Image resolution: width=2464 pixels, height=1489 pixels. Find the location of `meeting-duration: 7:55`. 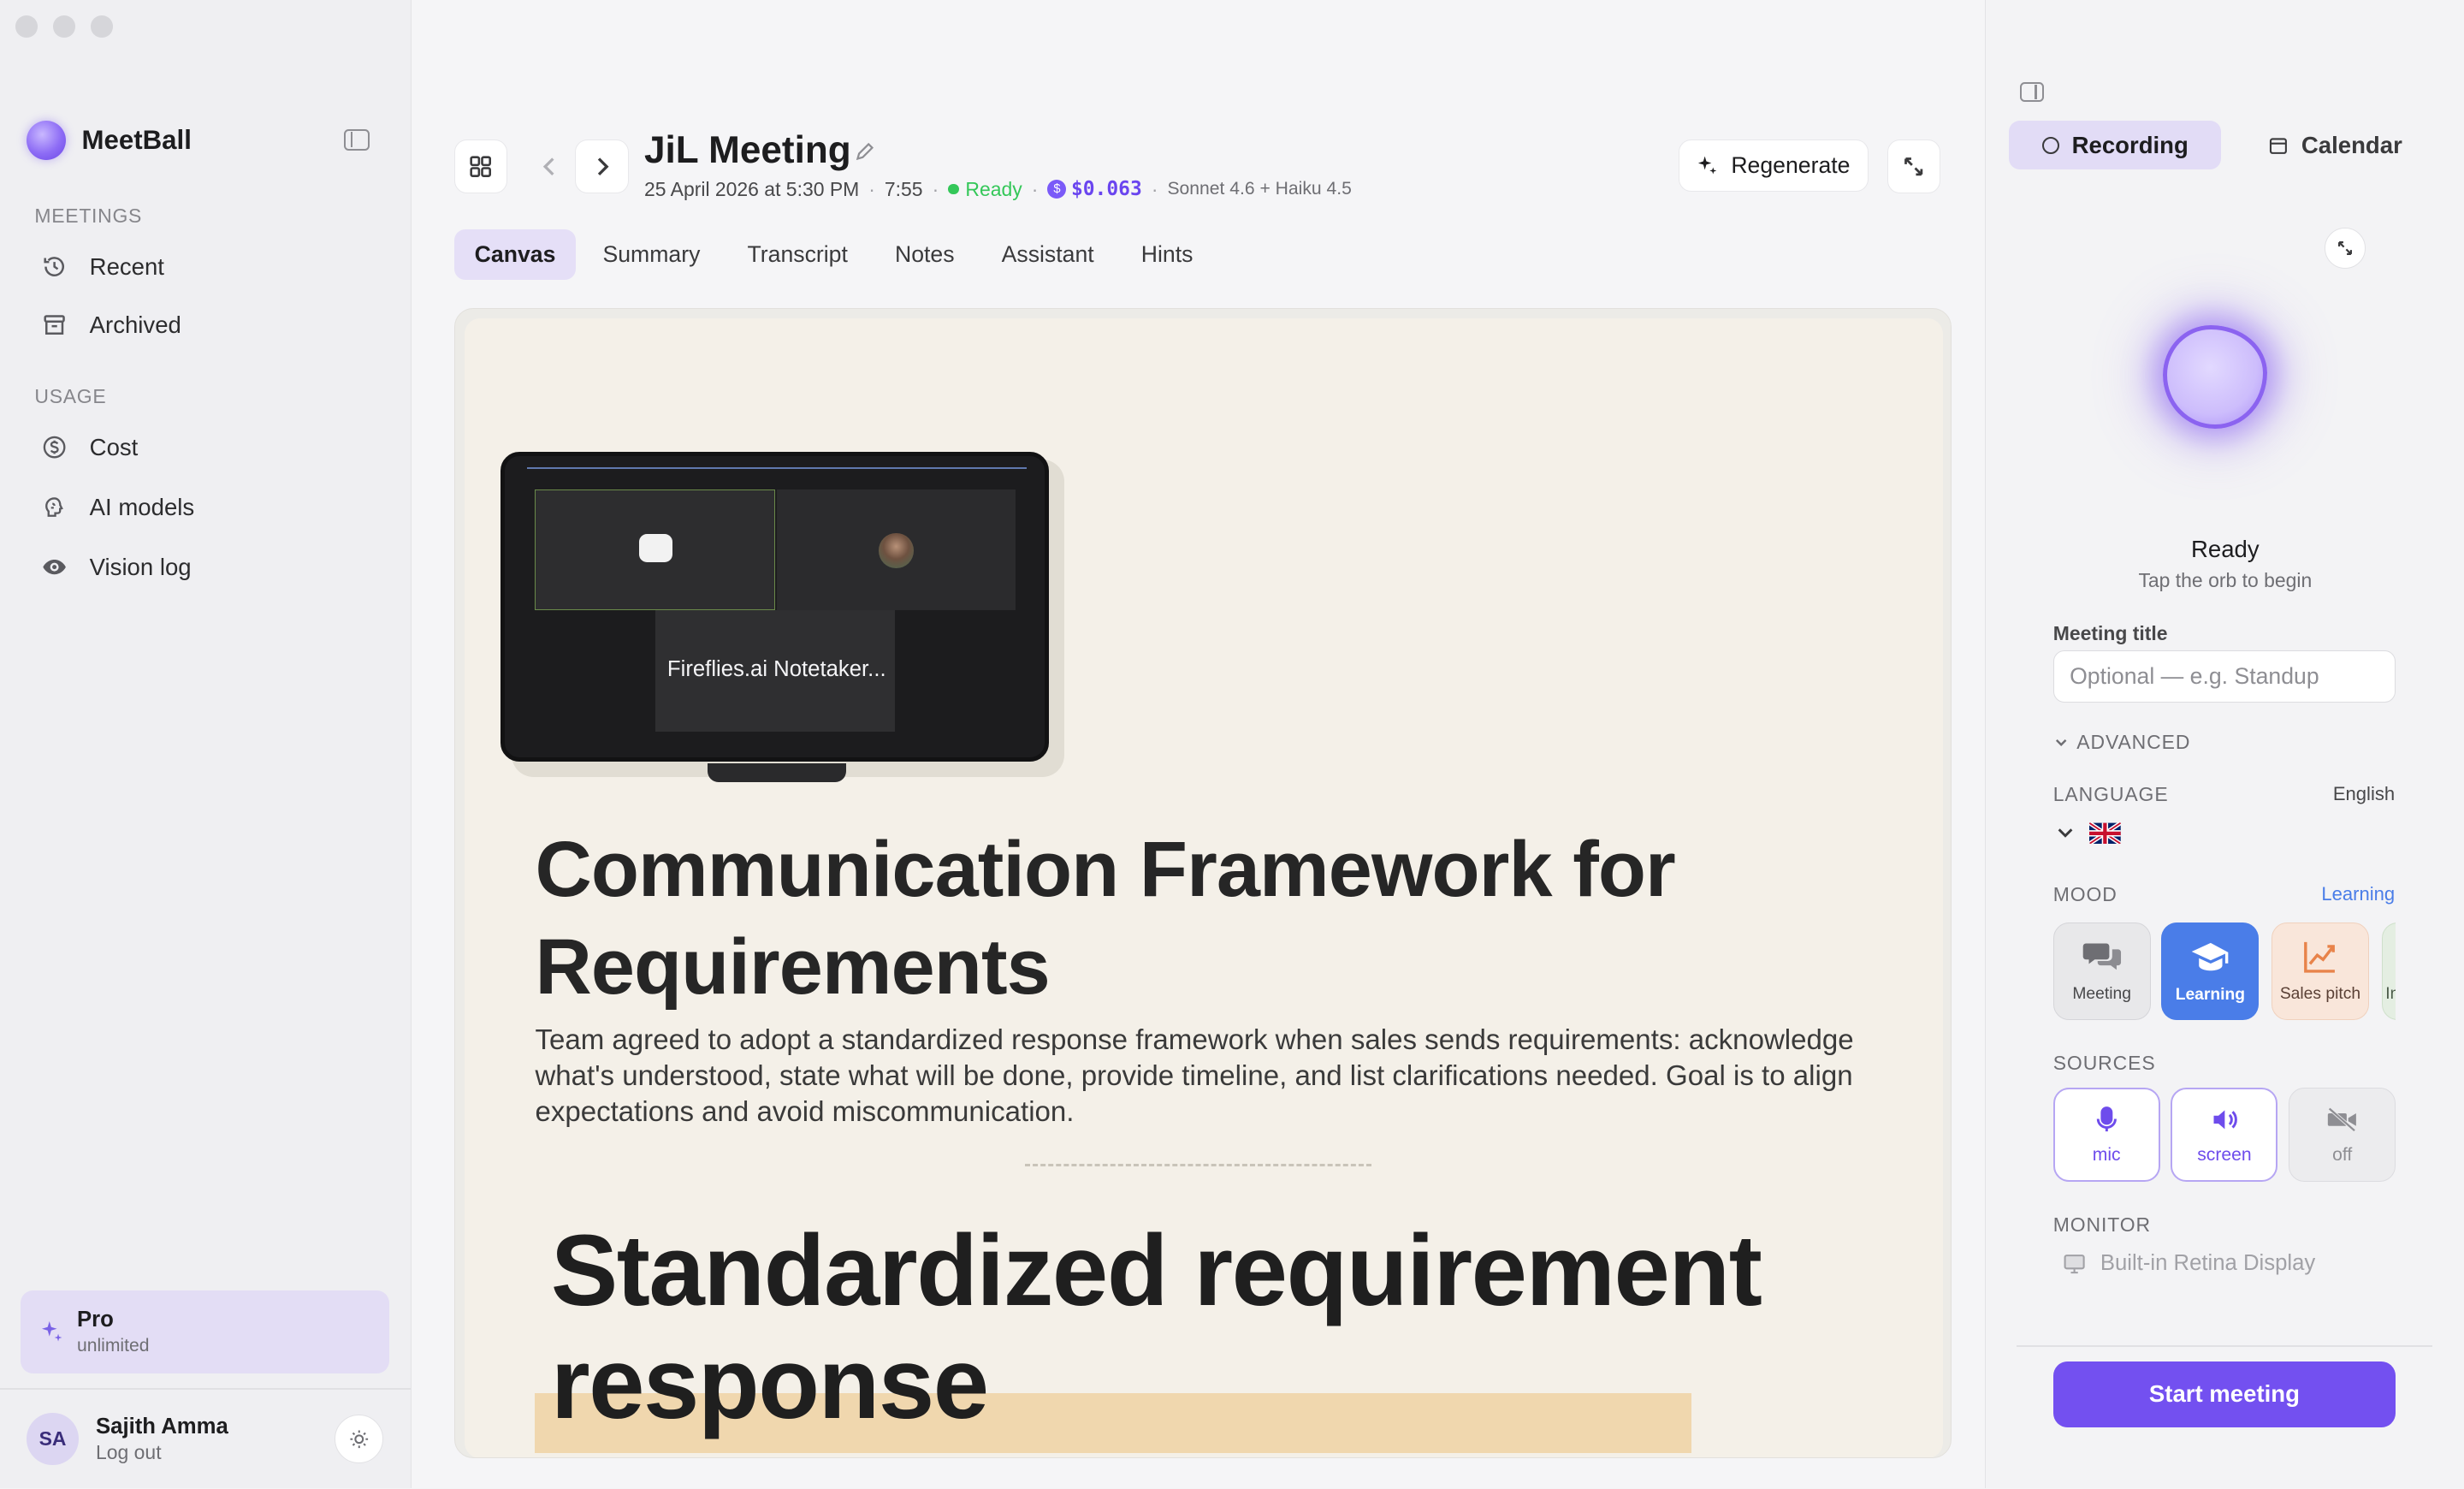

meeting-duration: 7:55 is located at coordinates (903, 189).